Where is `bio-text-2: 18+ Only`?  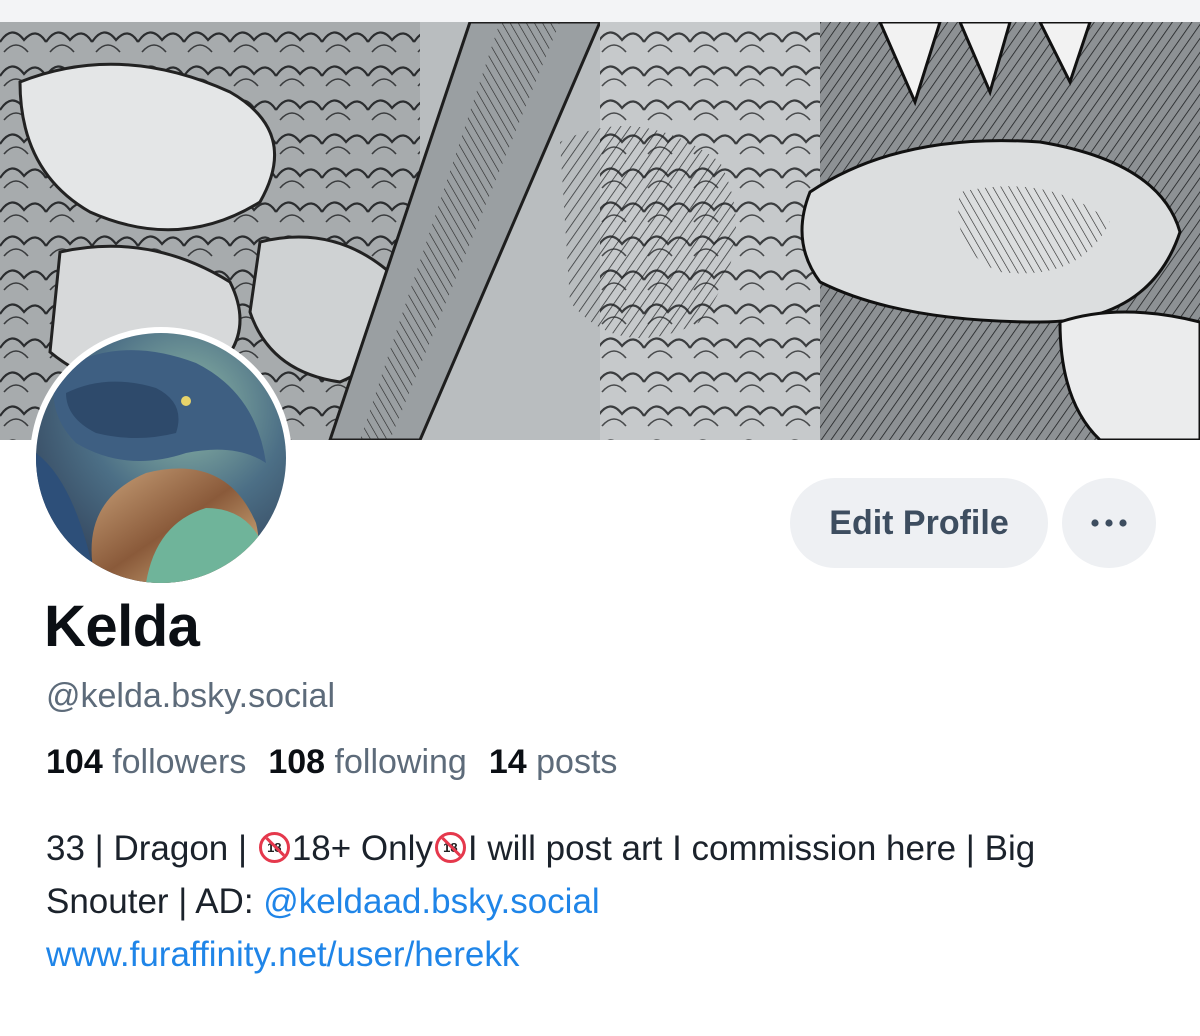 bio-text-2: 18+ Only is located at coordinates (362, 848).